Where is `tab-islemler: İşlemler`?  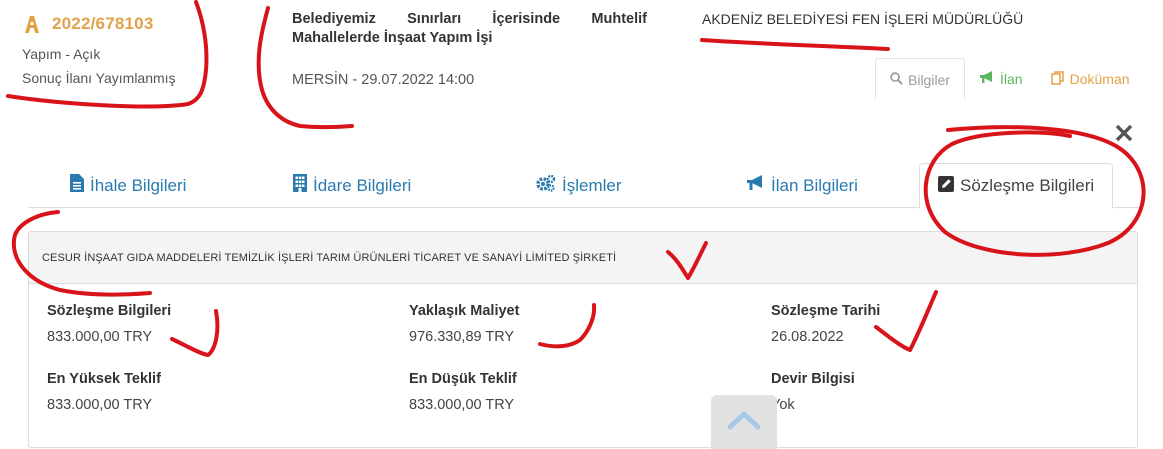
tab-islemler: İşlemler is located at coordinates (579, 185).